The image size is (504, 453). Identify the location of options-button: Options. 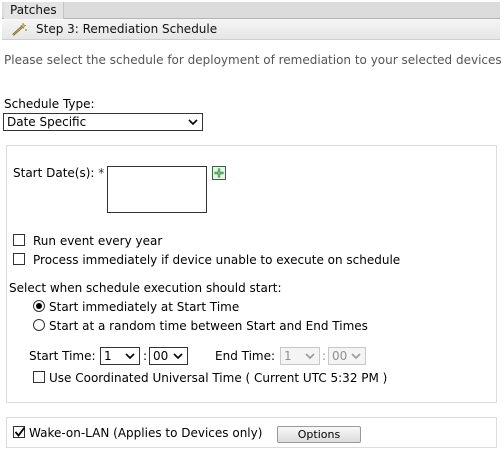
(319, 434).